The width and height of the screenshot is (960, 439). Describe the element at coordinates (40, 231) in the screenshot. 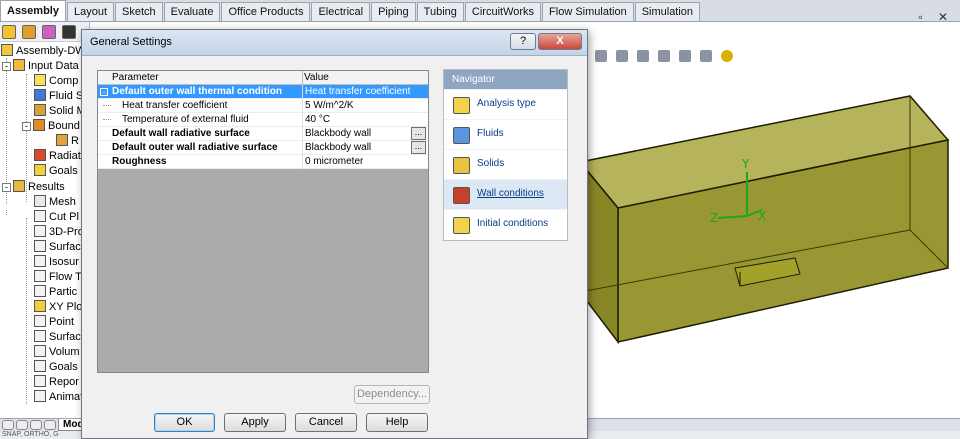

I see `3d-profile-icon` at that location.